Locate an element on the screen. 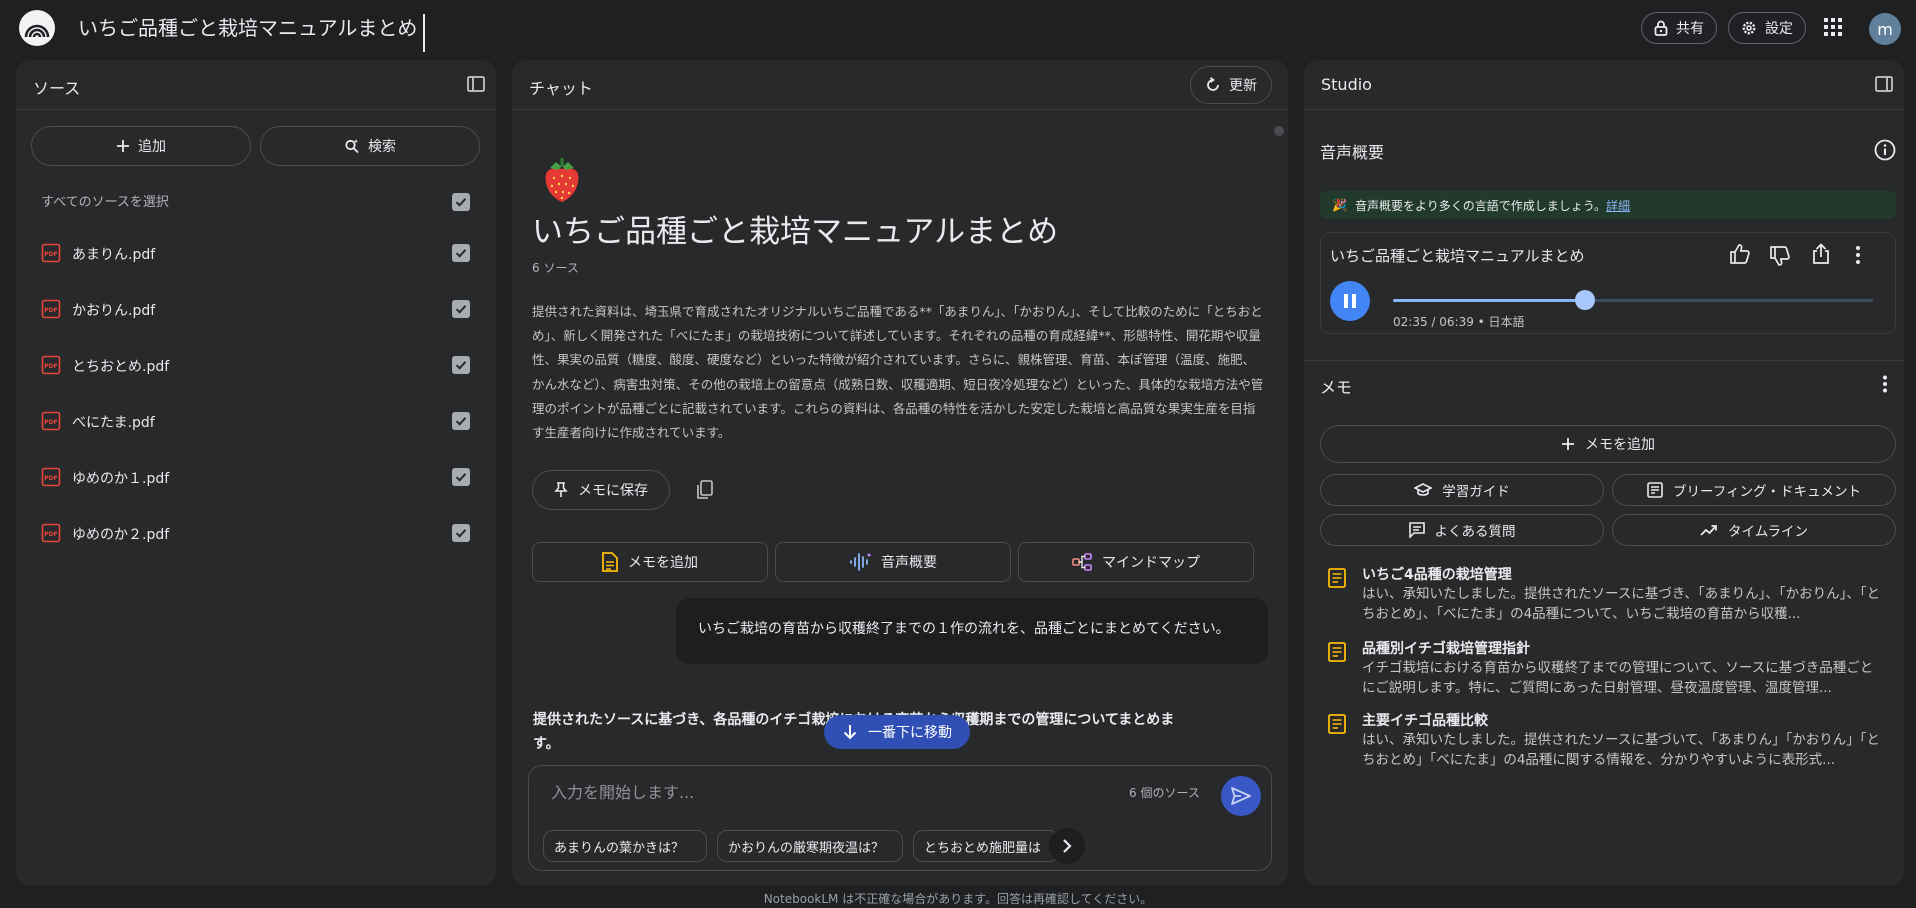 The height and width of the screenshot is (908, 1916). share-label: 共有 is located at coordinates (1690, 29).